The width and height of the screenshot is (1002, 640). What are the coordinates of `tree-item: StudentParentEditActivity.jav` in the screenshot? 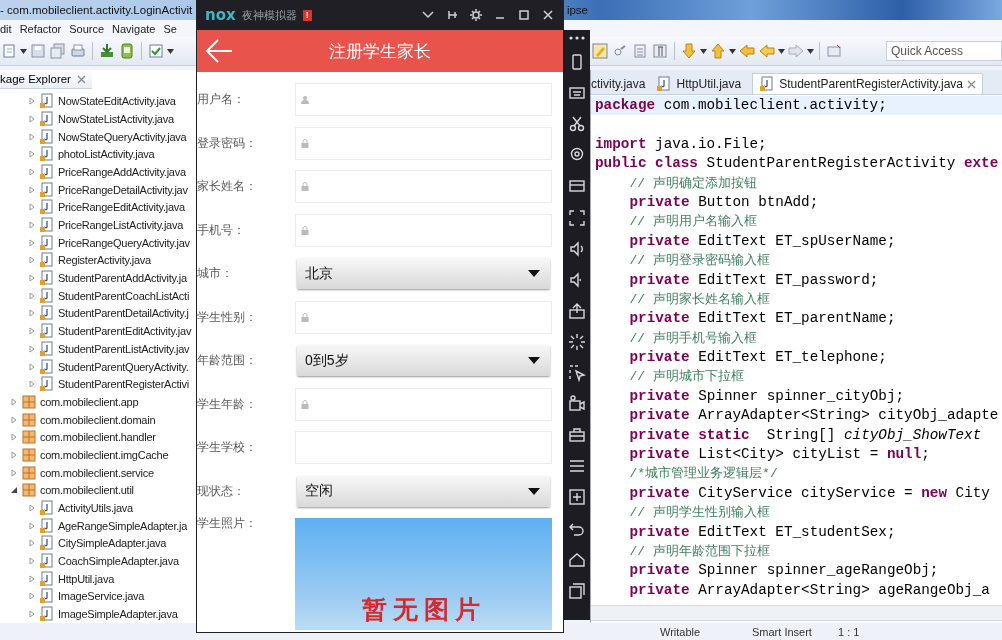 It's located at (125, 331).